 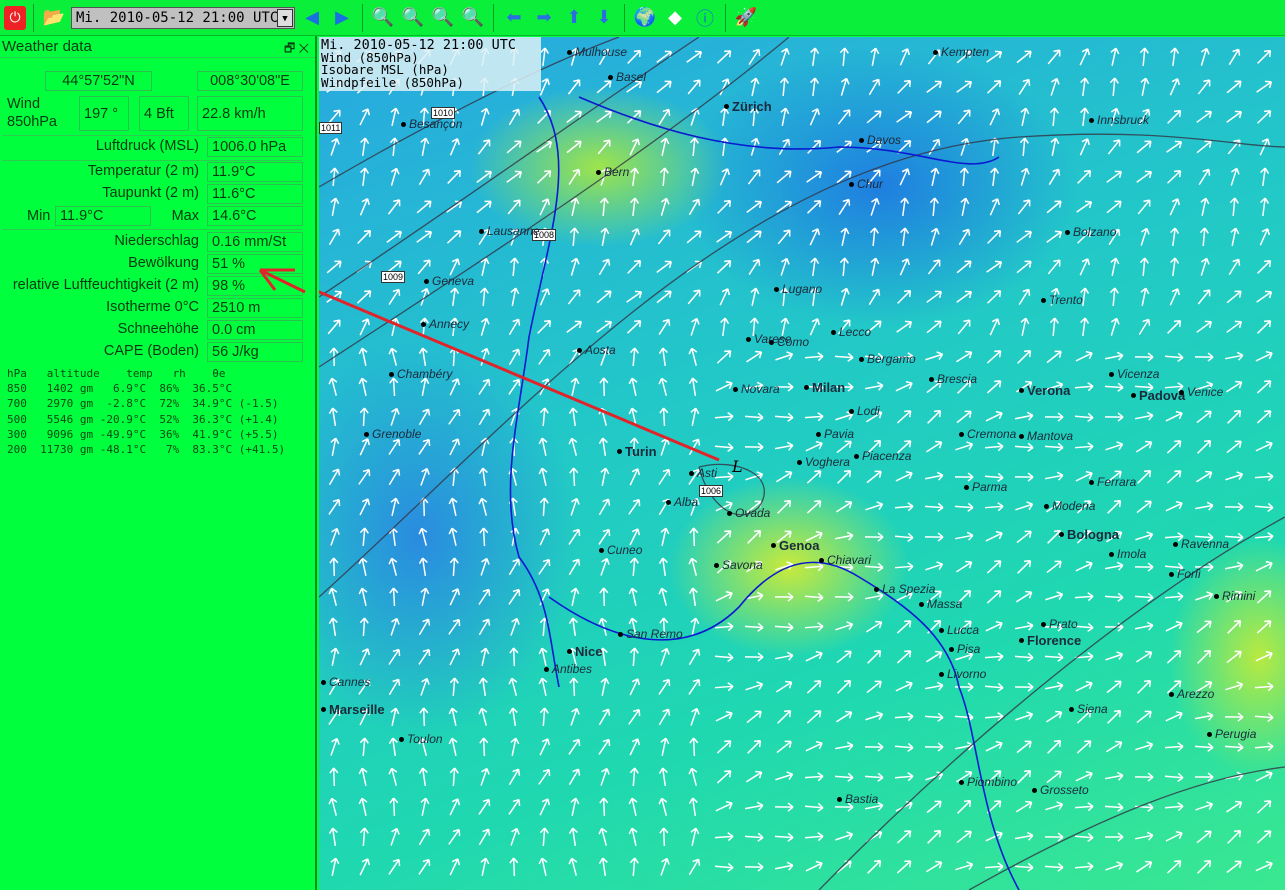 What do you see at coordinates (289, 48) in the screenshot?
I see `float-icon: 🗗` at bounding box center [289, 48].